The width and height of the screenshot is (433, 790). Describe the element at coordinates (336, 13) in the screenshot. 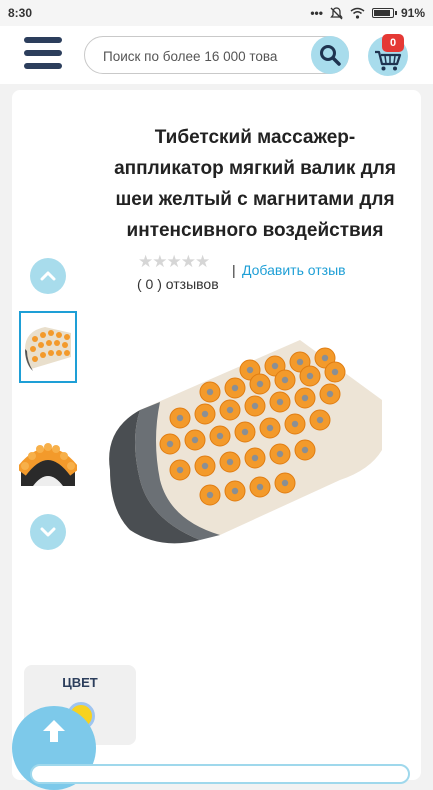

I see `mute-icon` at that location.